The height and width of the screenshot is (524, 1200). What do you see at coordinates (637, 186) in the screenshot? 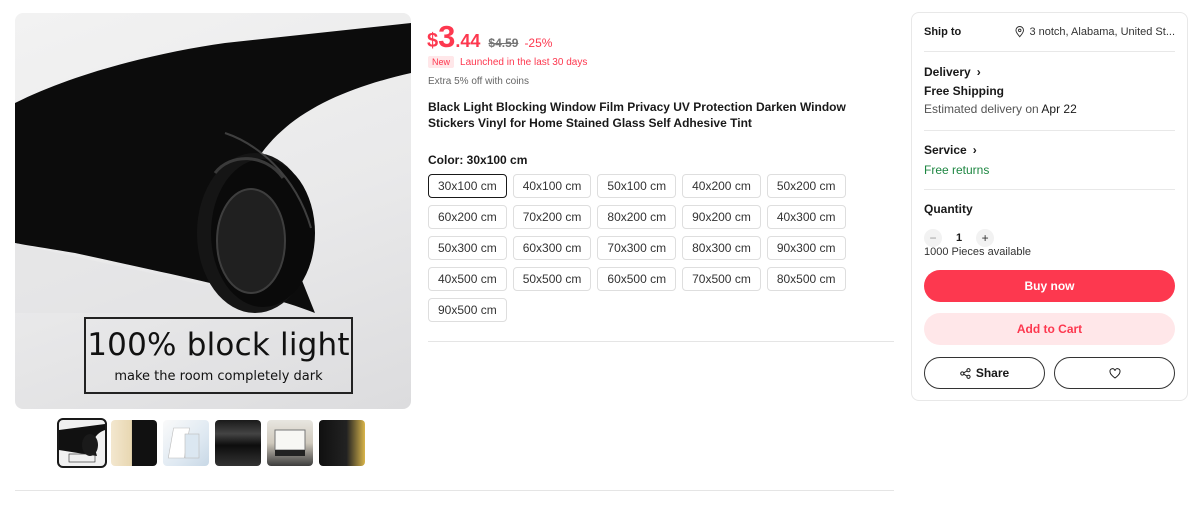
I see `color-option: 50x100 cm` at bounding box center [637, 186].